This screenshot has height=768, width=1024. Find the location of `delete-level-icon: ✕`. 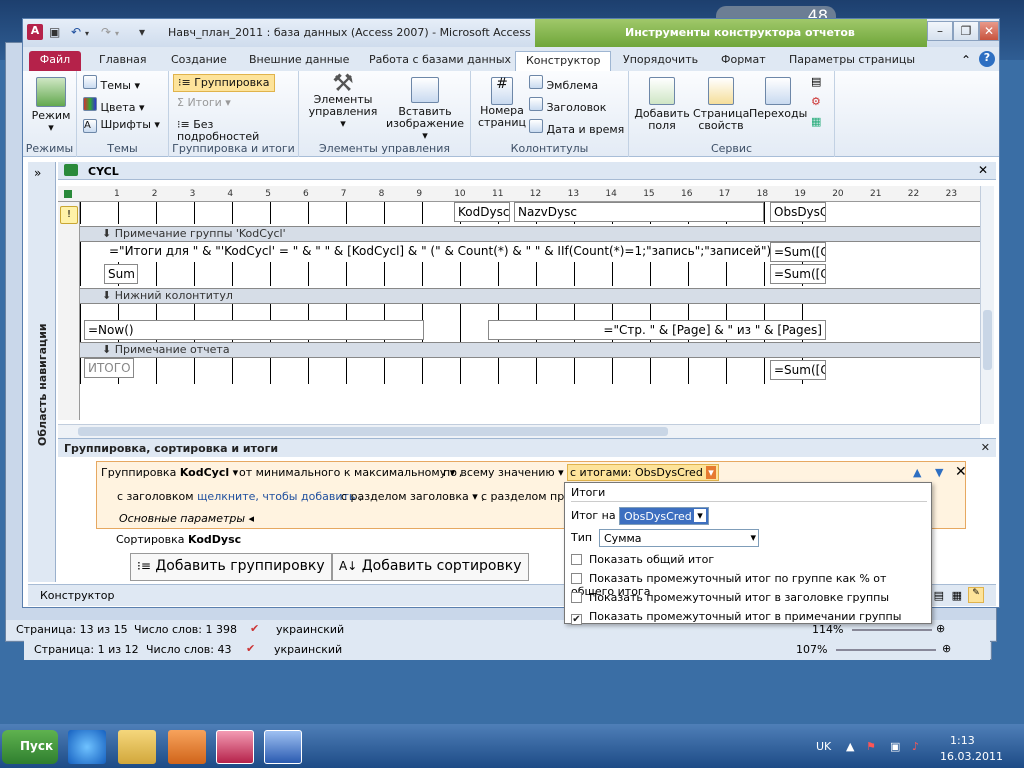

delete-level-icon: ✕ is located at coordinates (961, 472).